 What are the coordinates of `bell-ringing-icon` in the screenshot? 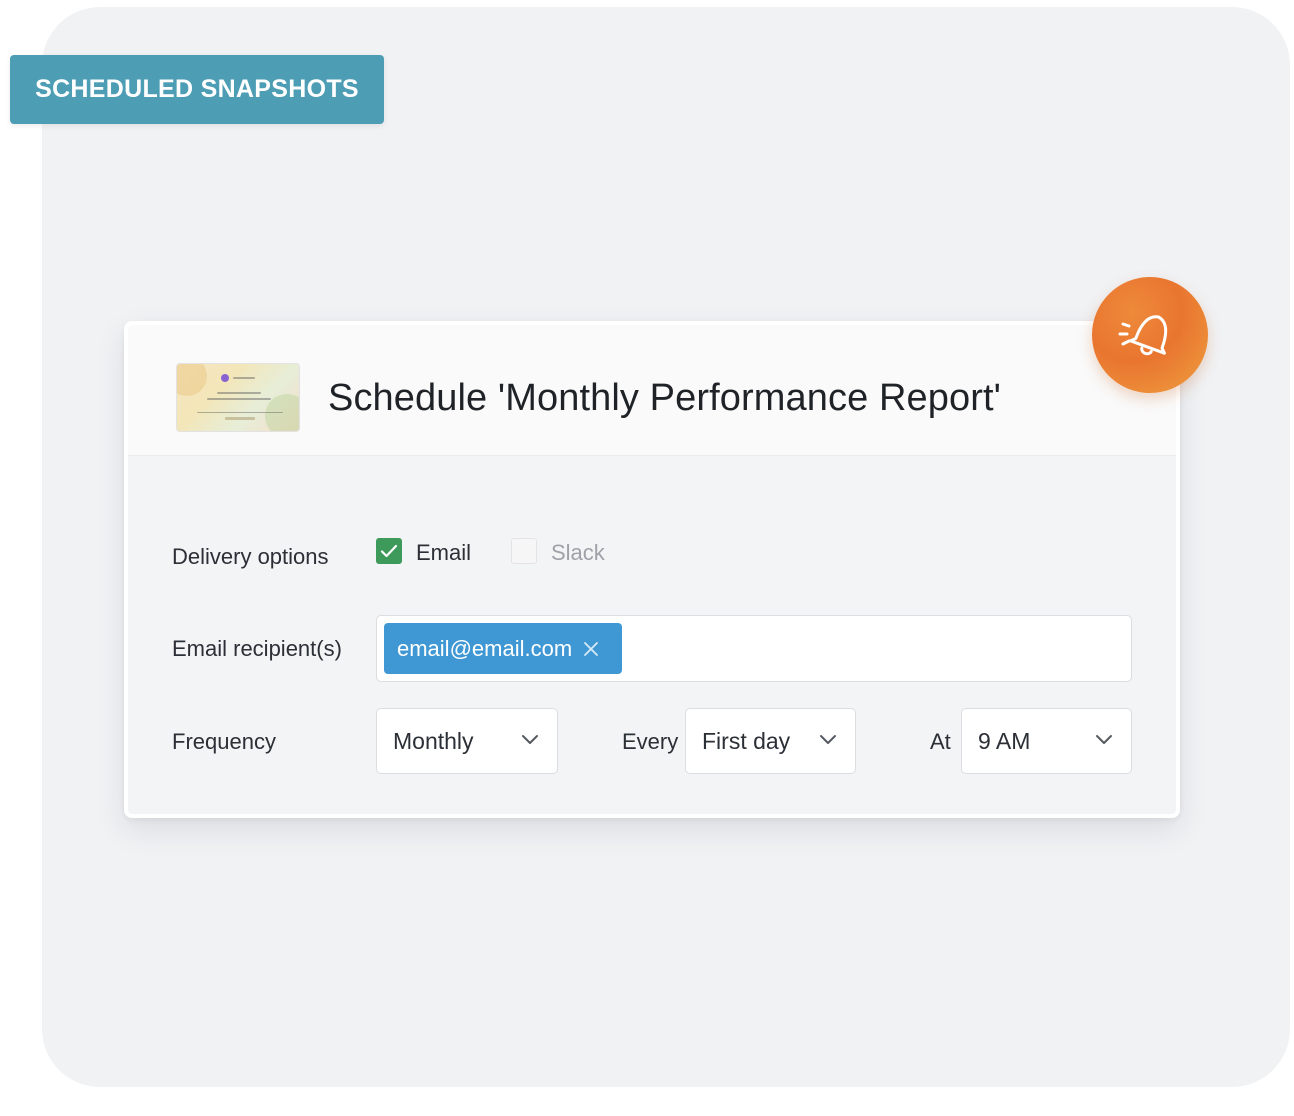 It's located at (1150, 335).